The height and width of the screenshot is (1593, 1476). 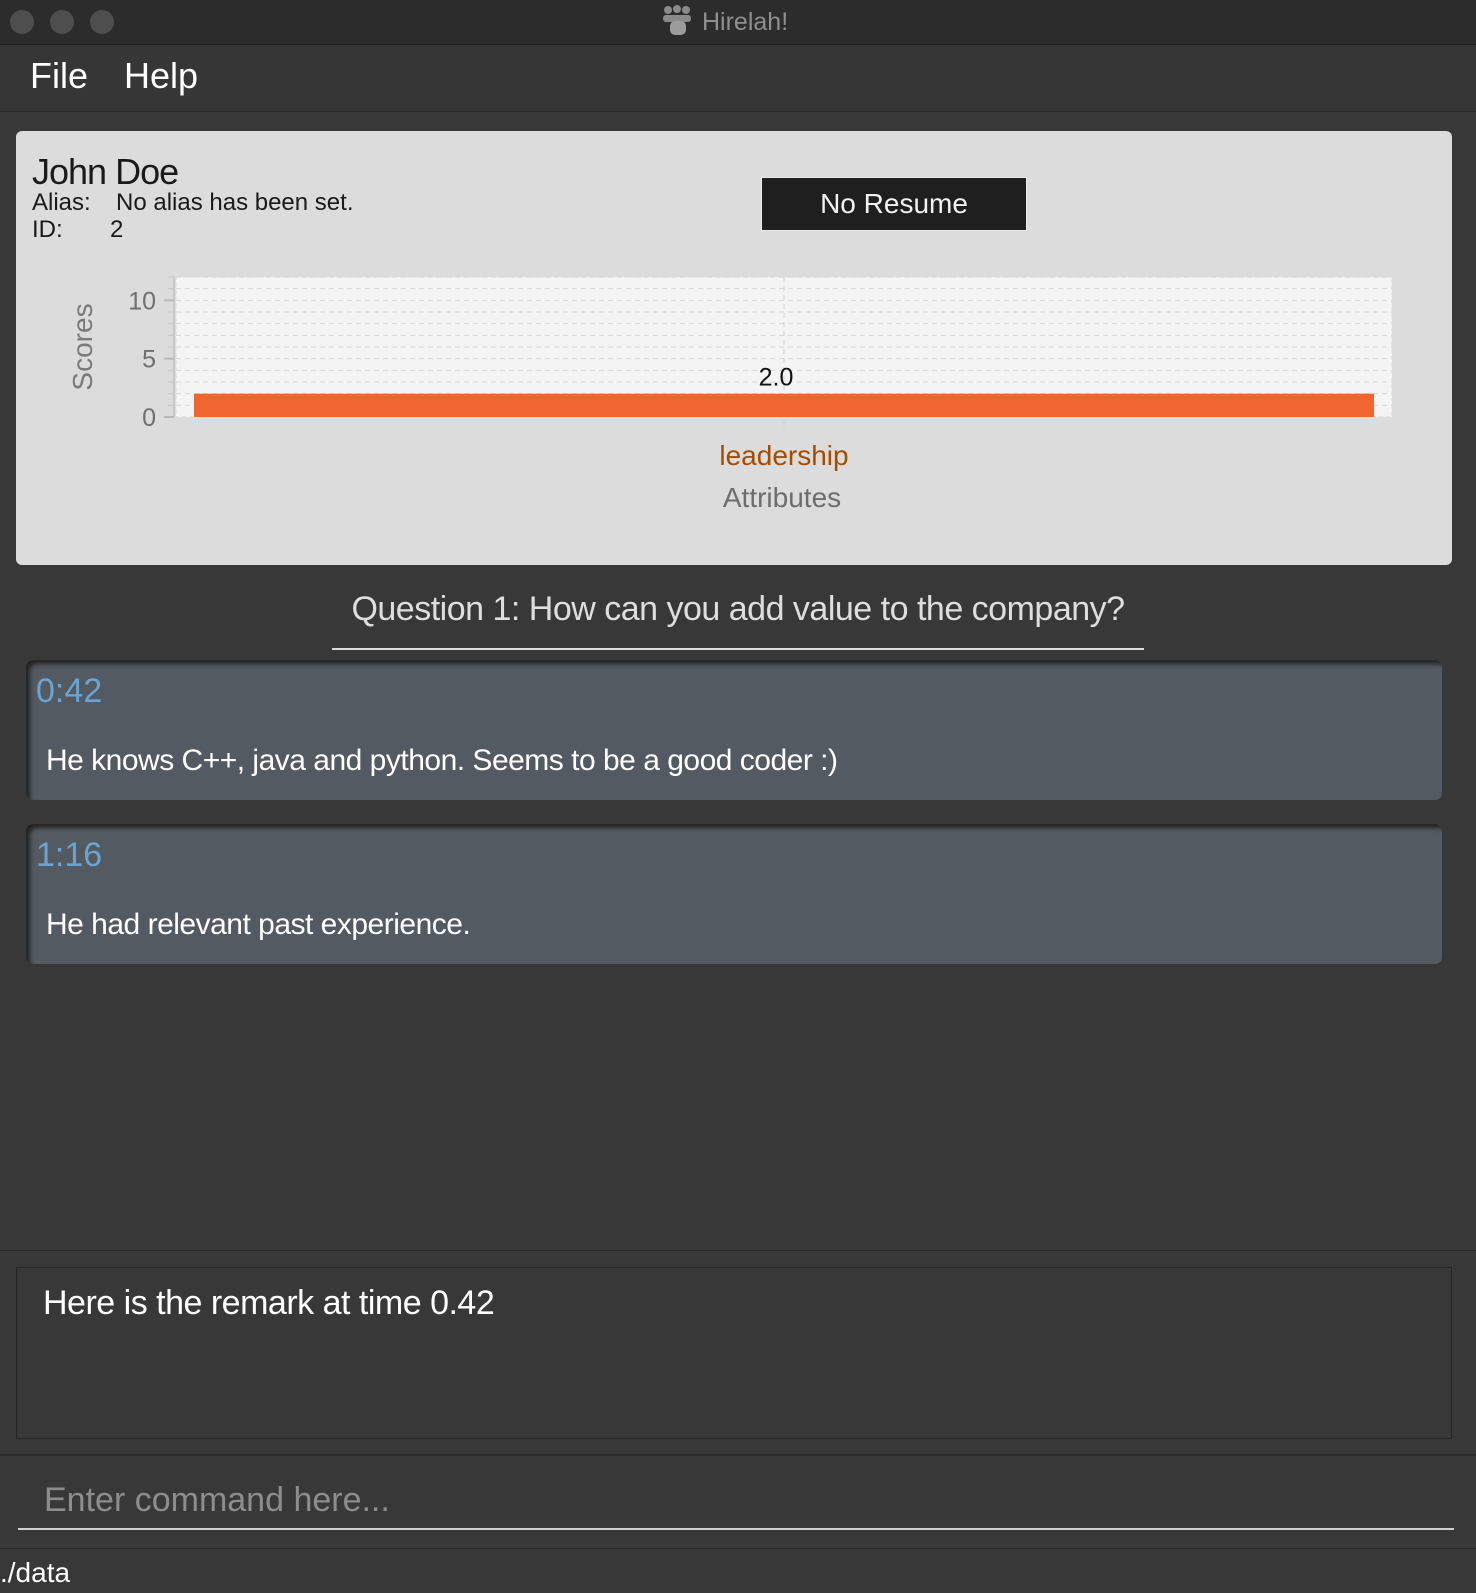 I want to click on close-window-button, so click(x=22, y=22).